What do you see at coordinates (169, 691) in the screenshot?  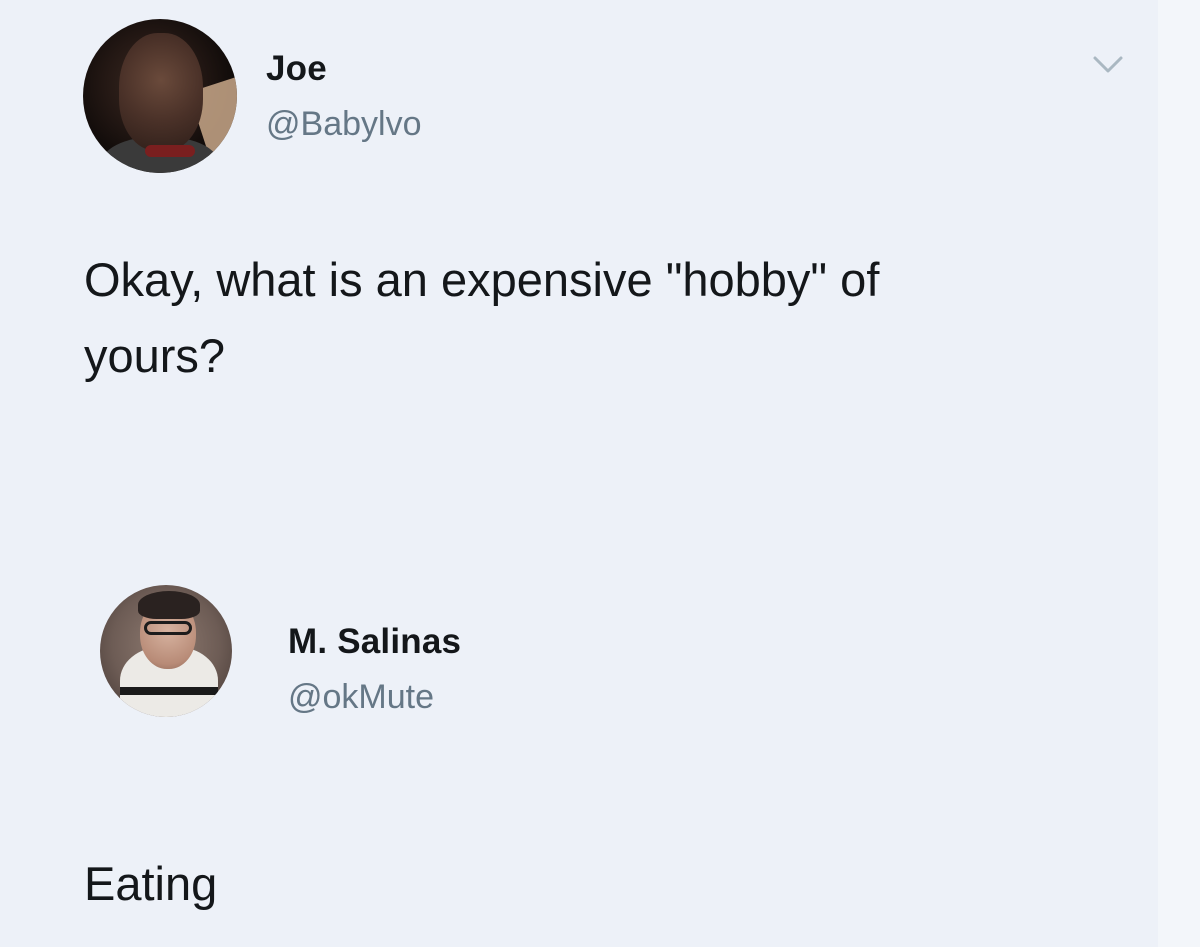 I see `avatar-stripe` at bounding box center [169, 691].